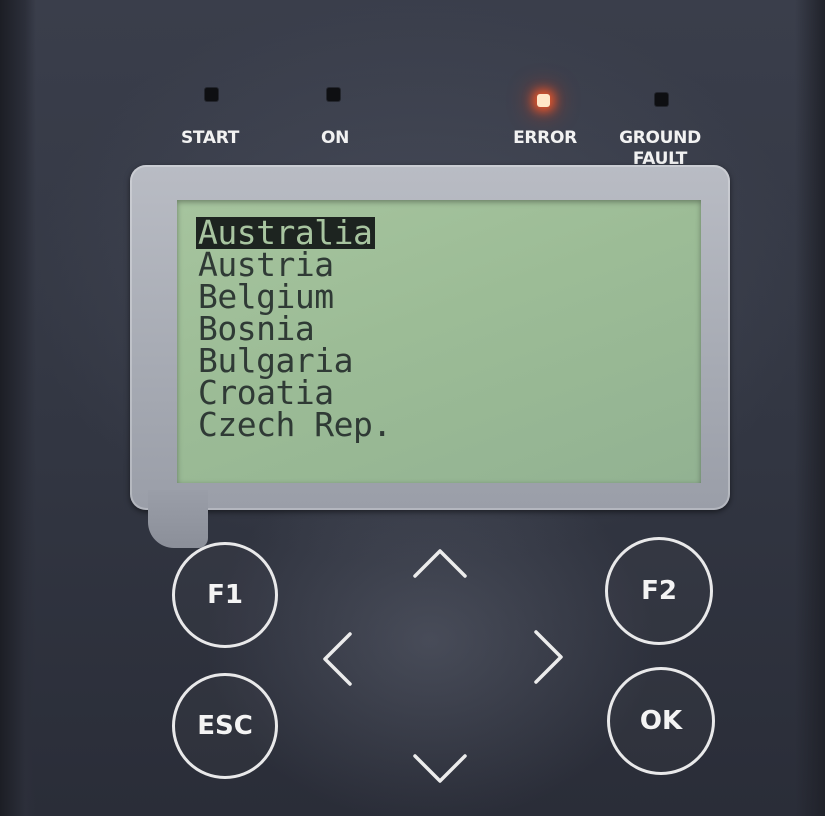  I want to click on menu-item: Czech Rep., so click(295, 424).